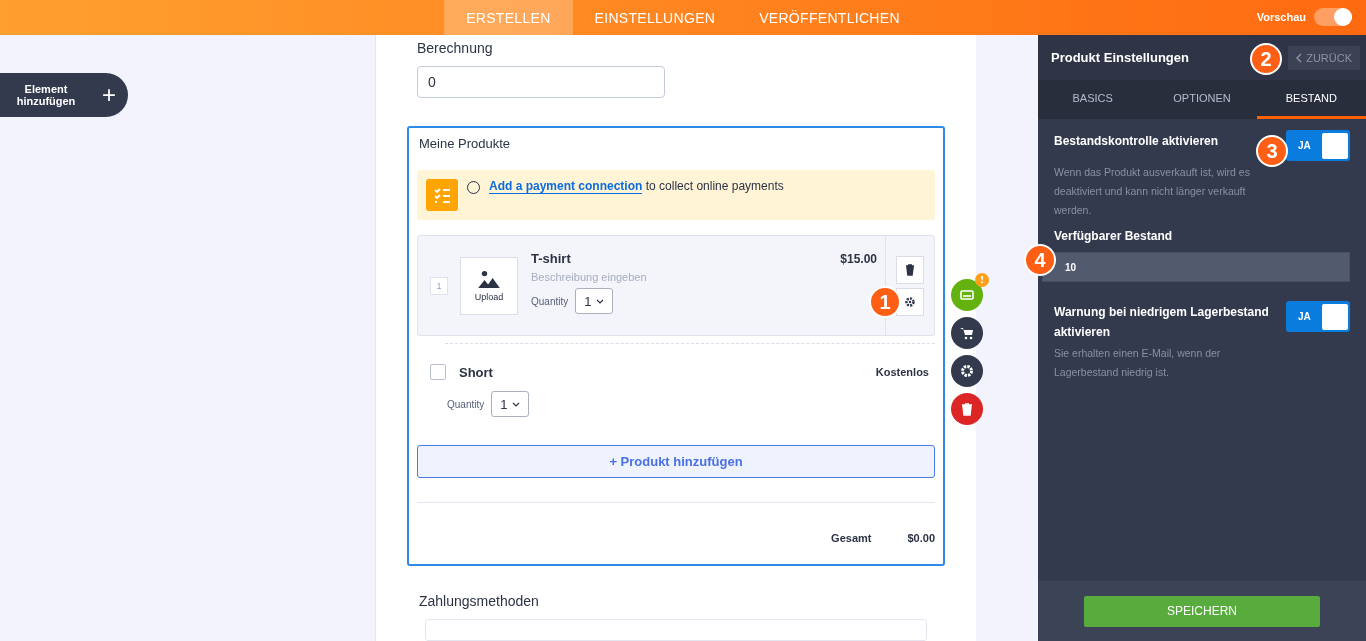  I want to click on payment-field, so click(676, 630).